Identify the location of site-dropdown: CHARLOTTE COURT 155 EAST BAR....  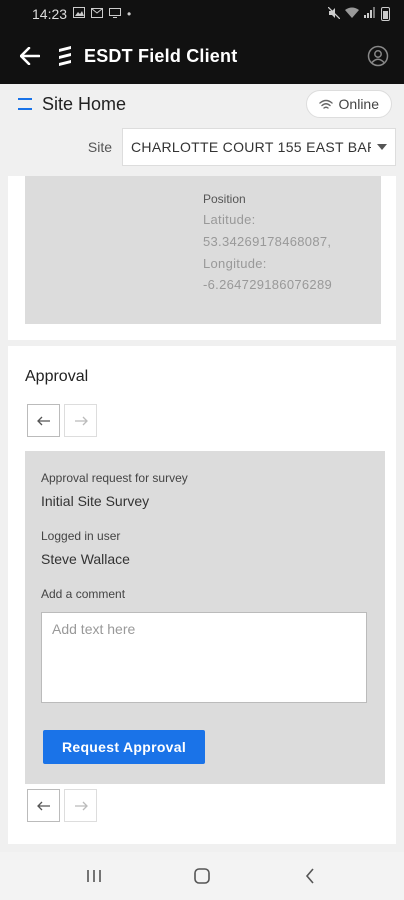
(259, 147).